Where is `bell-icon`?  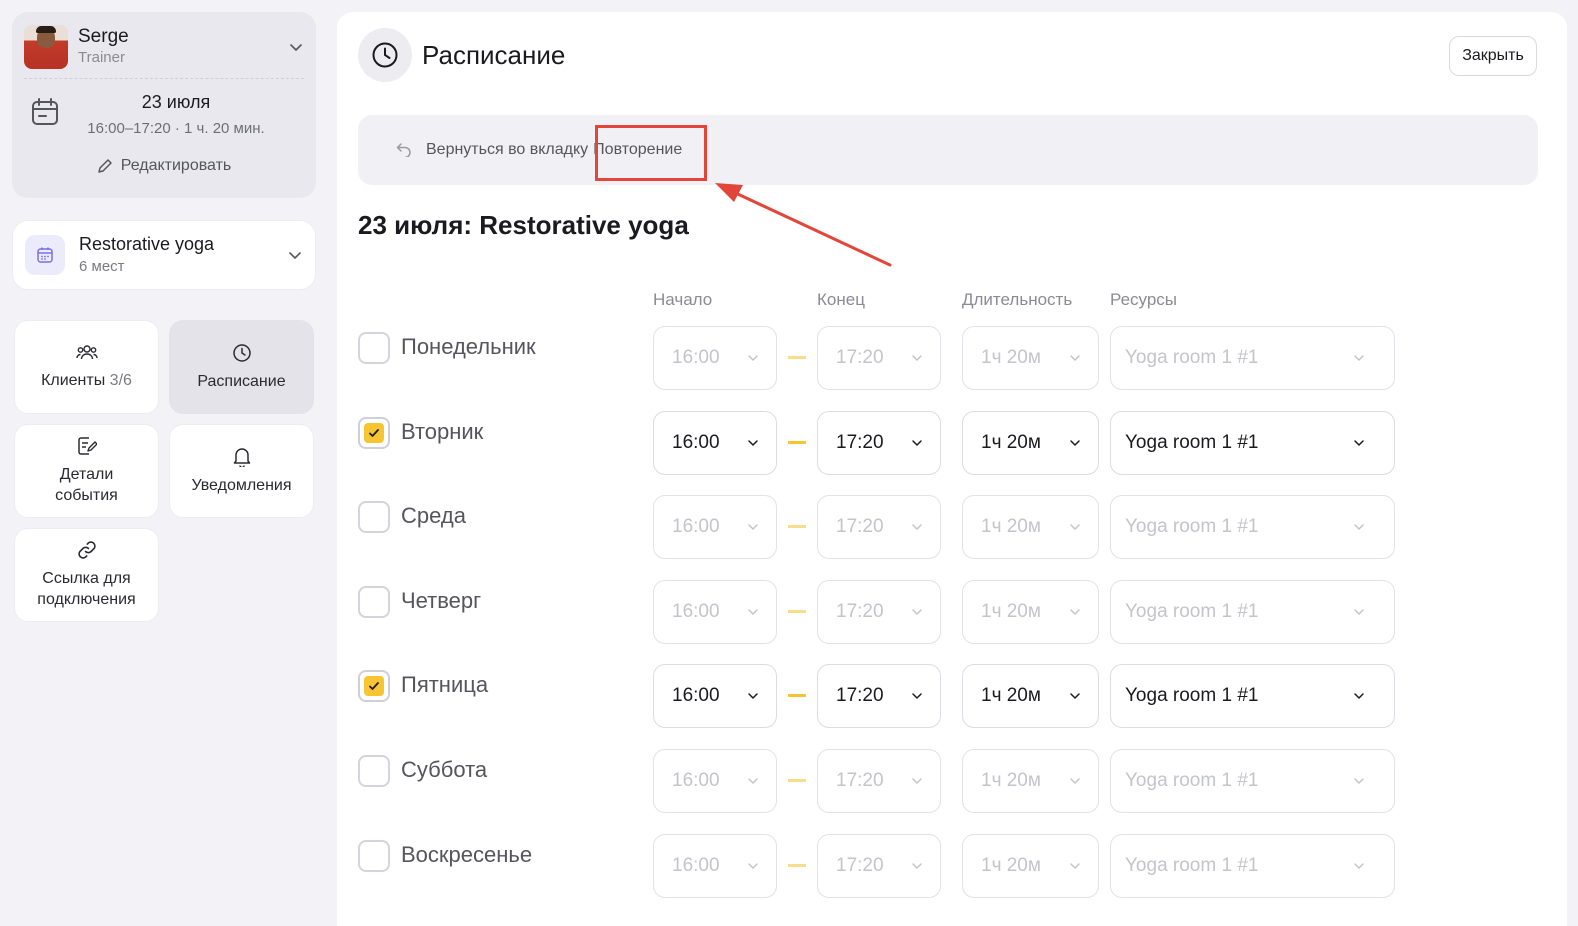 bell-icon is located at coordinates (241, 457).